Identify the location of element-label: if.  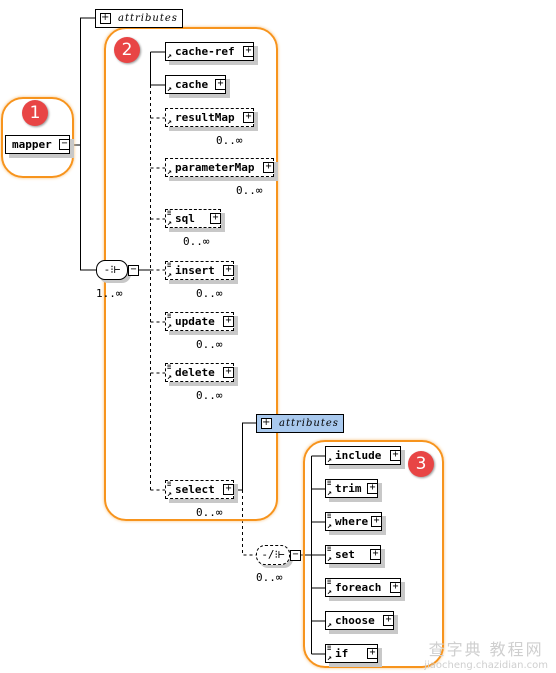
(342, 653).